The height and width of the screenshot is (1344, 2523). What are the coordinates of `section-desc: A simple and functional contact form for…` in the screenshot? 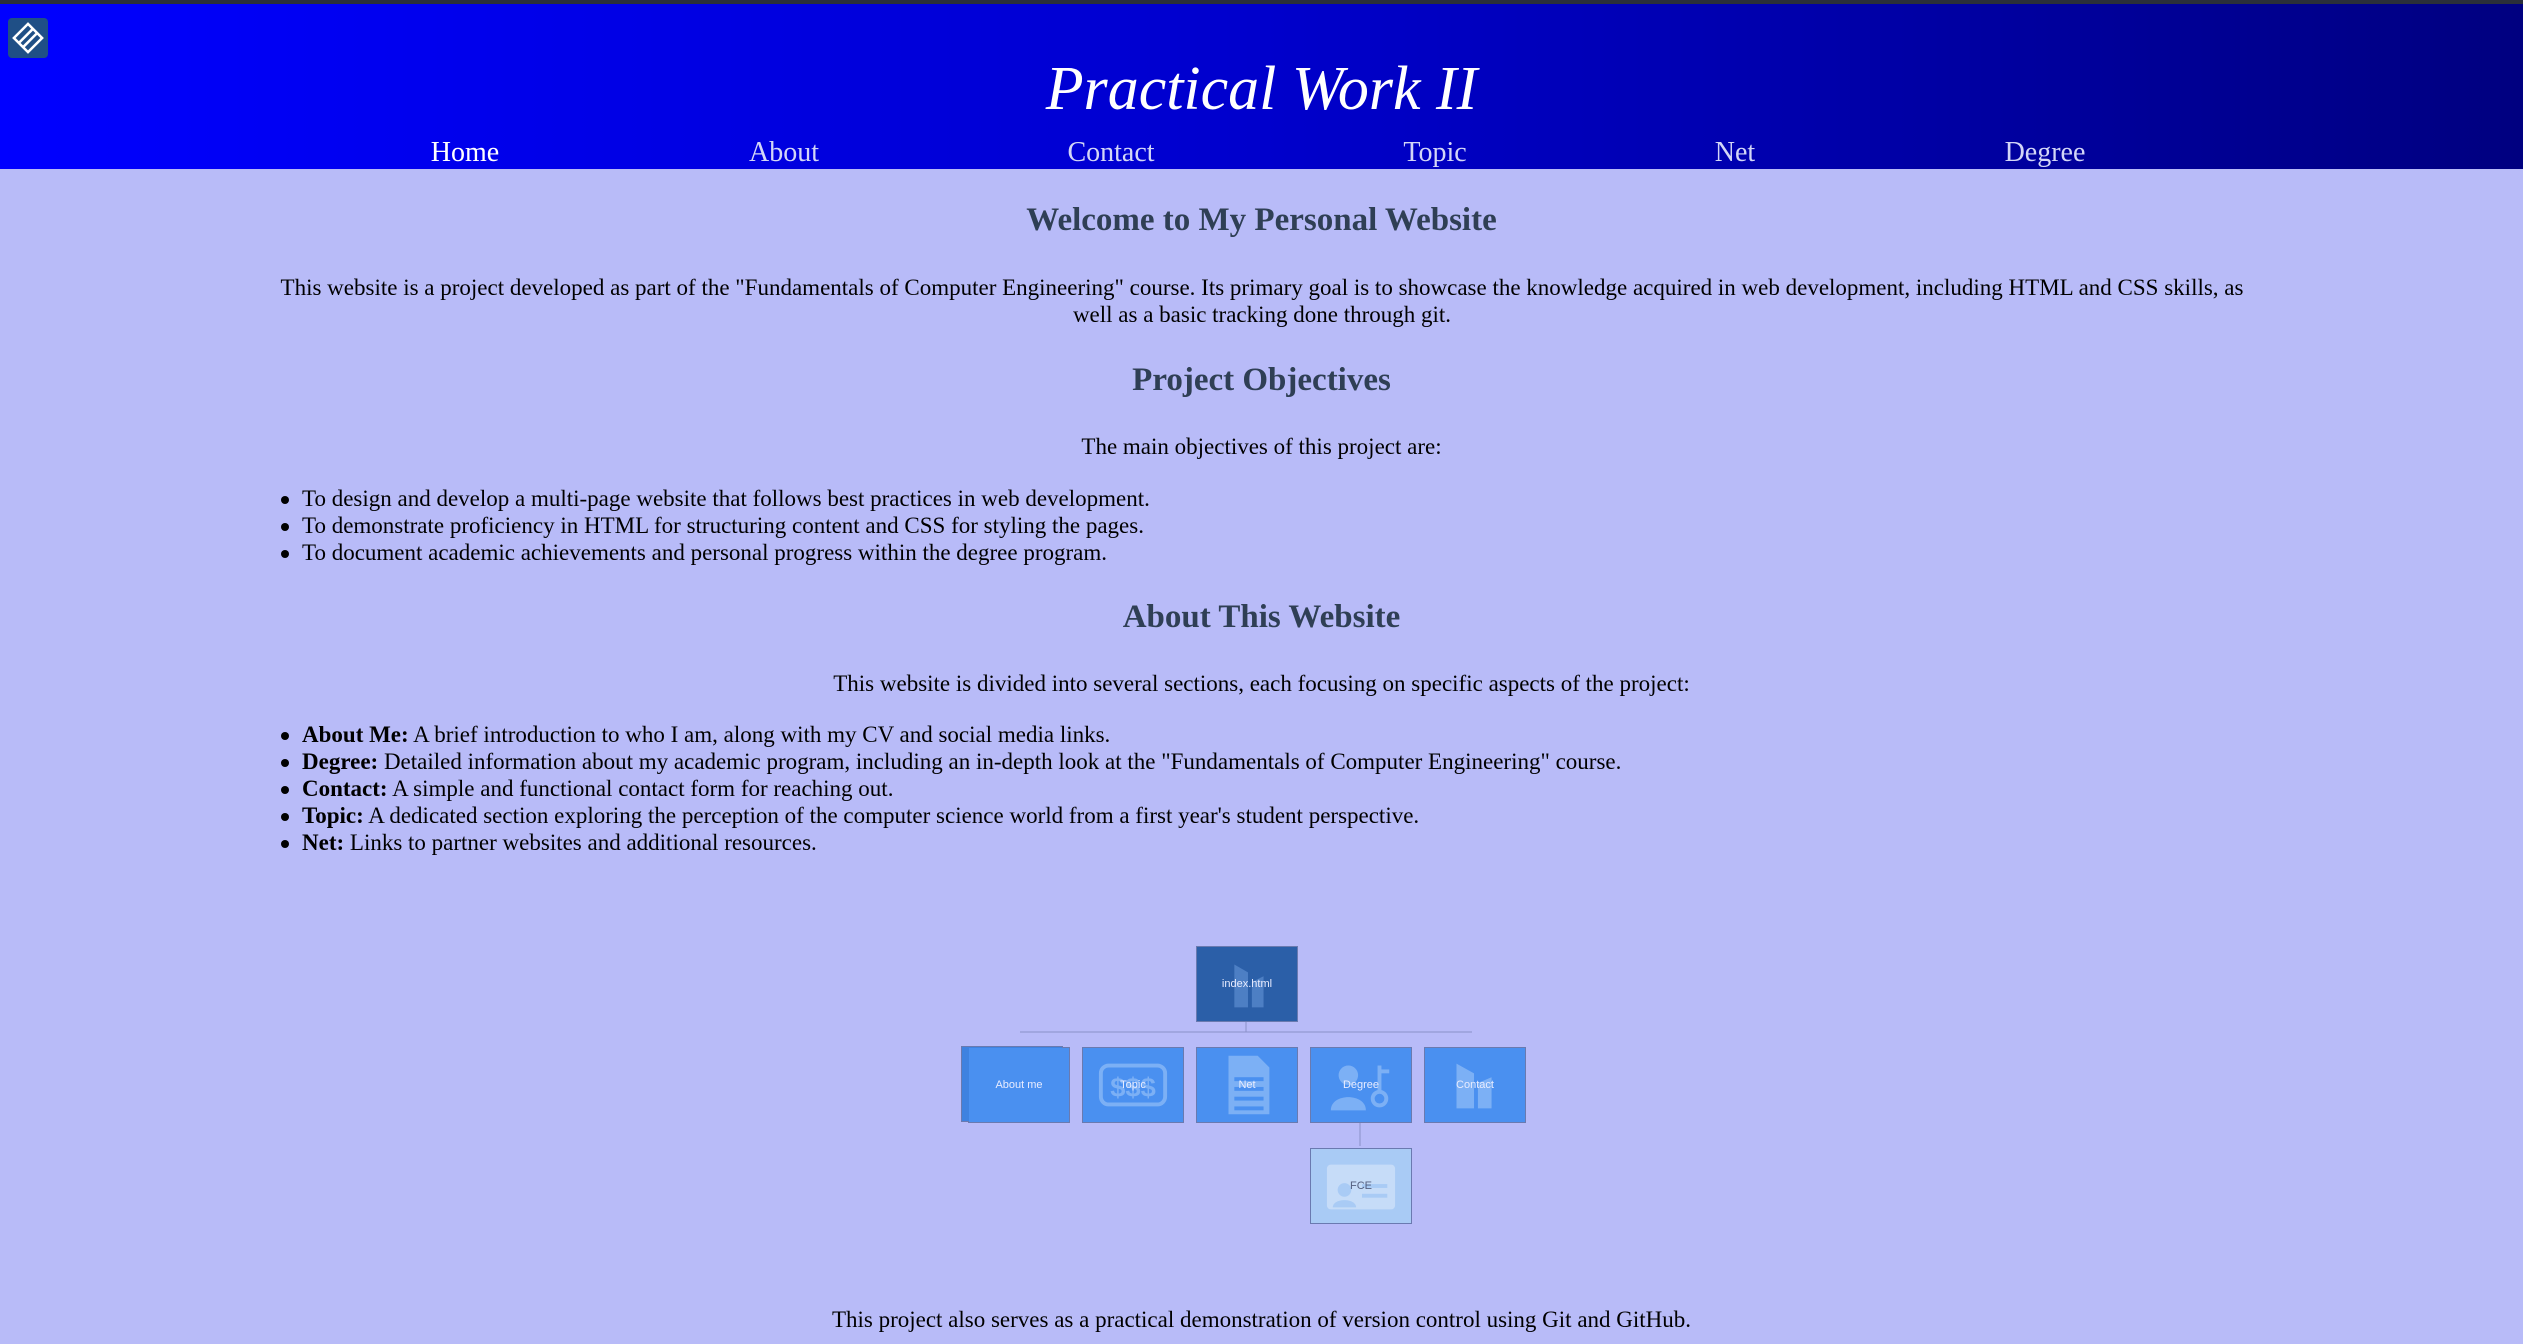 It's located at (640, 788).